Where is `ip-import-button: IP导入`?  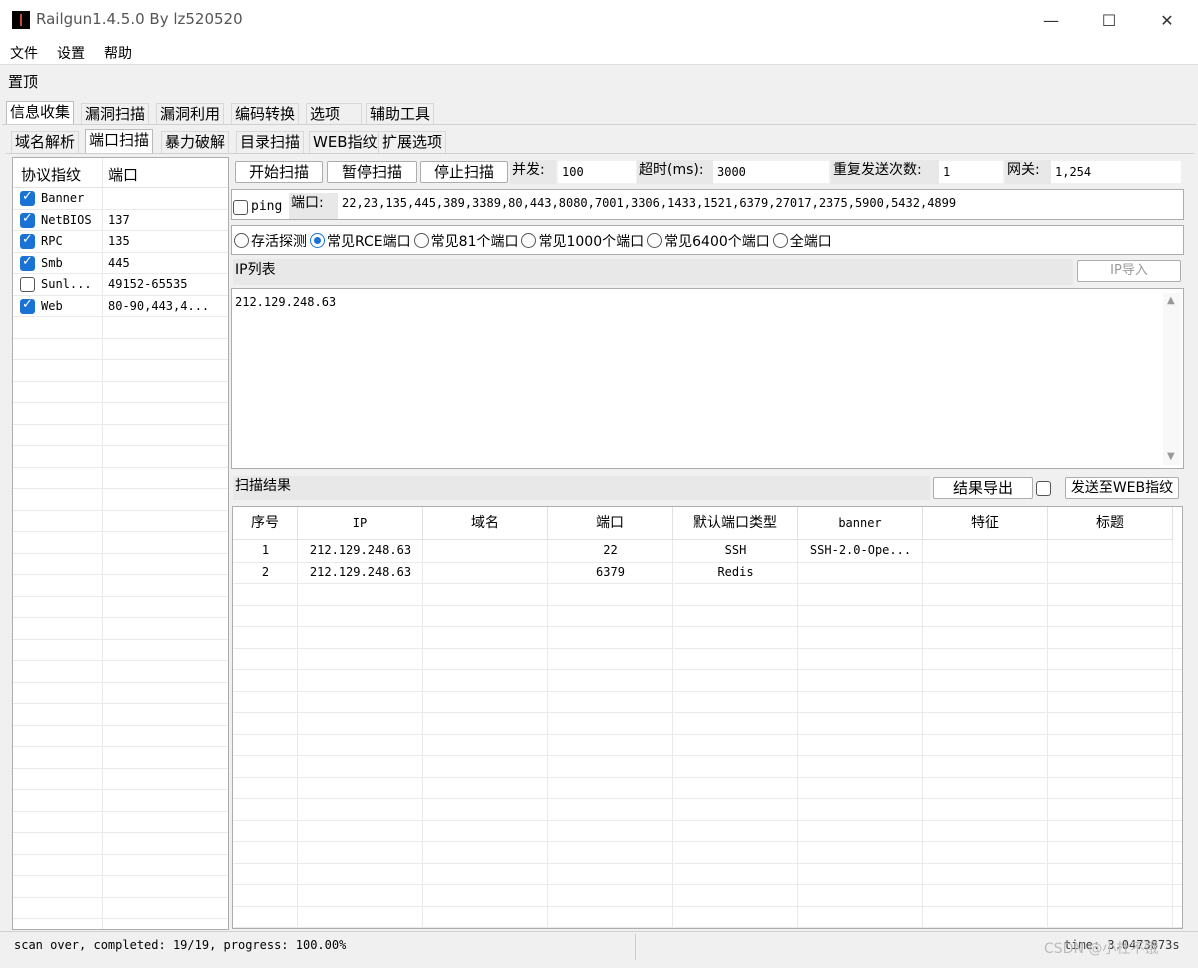
ip-import-button: IP导入 is located at coordinates (1129, 271).